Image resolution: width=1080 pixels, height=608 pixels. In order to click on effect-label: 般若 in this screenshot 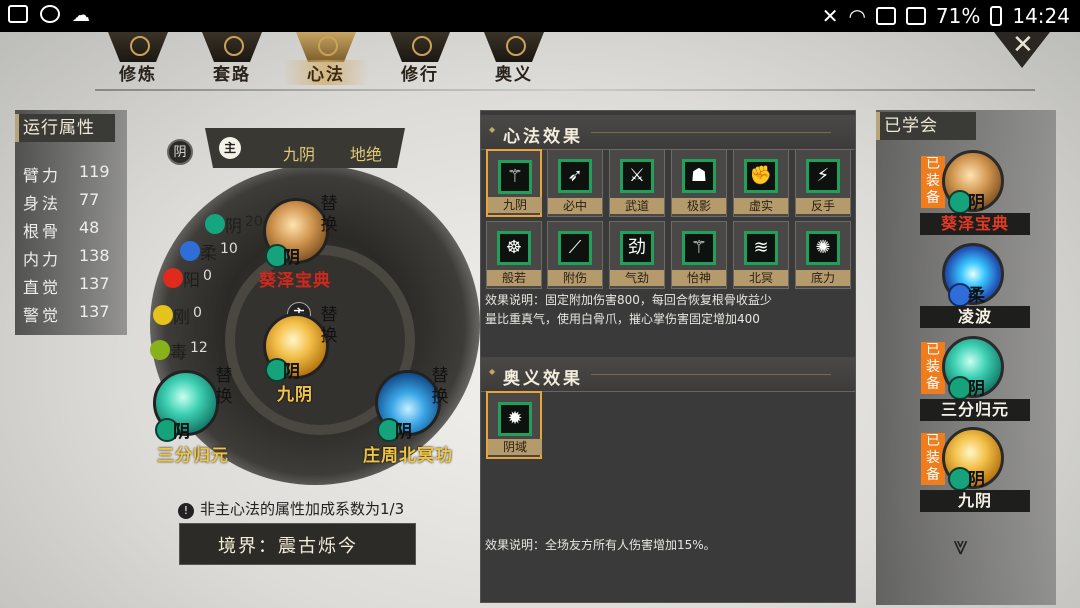, I will do `click(514, 278)`.